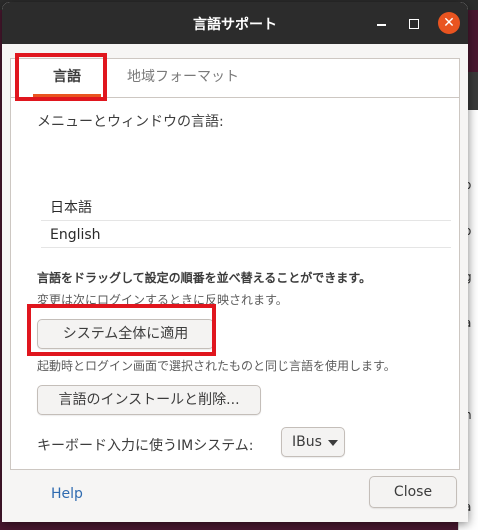 The width and height of the screenshot is (478, 530). I want to click on maximize-button, so click(414, 24).